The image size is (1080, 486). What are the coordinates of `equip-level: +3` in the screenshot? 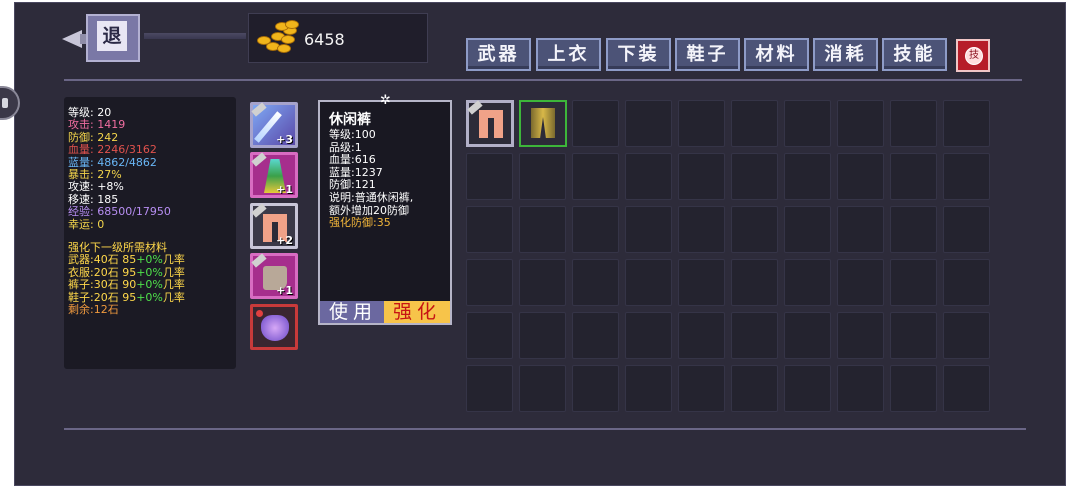 It's located at (284, 139).